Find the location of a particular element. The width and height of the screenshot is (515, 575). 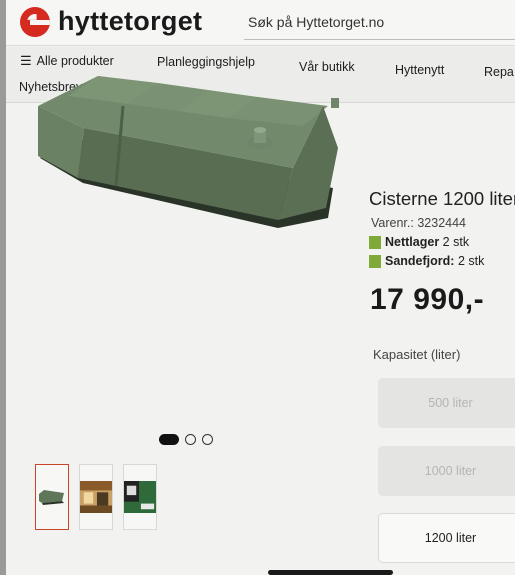

cabin-thumbnail-image is located at coordinates (96, 497).